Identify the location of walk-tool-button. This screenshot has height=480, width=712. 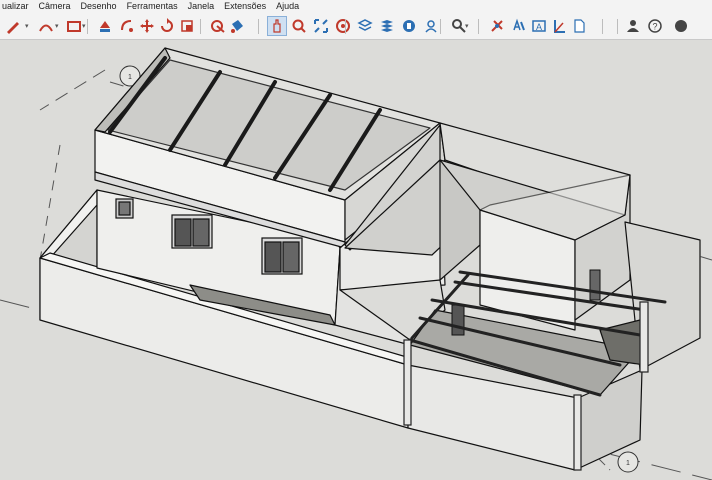
(519, 26).